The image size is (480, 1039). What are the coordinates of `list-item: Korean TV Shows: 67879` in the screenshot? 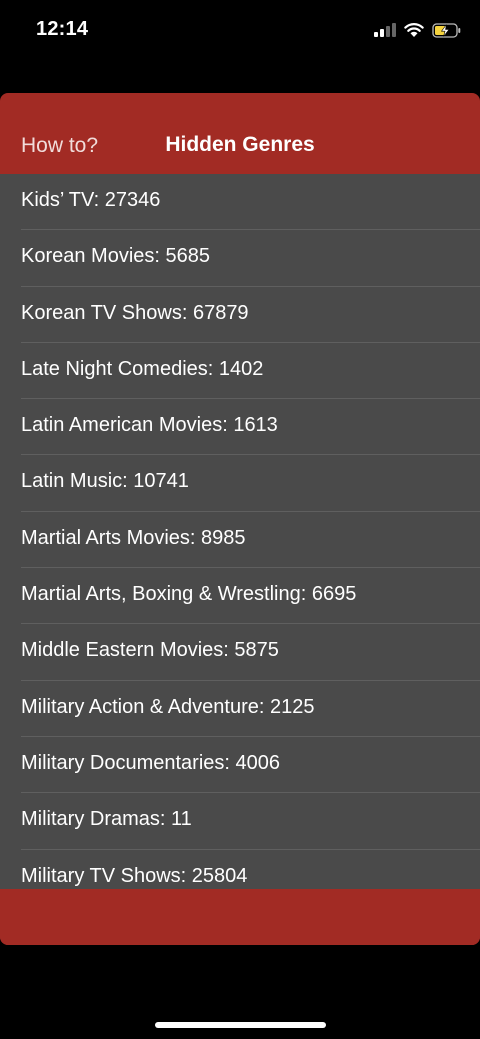 It's located at (240, 315).